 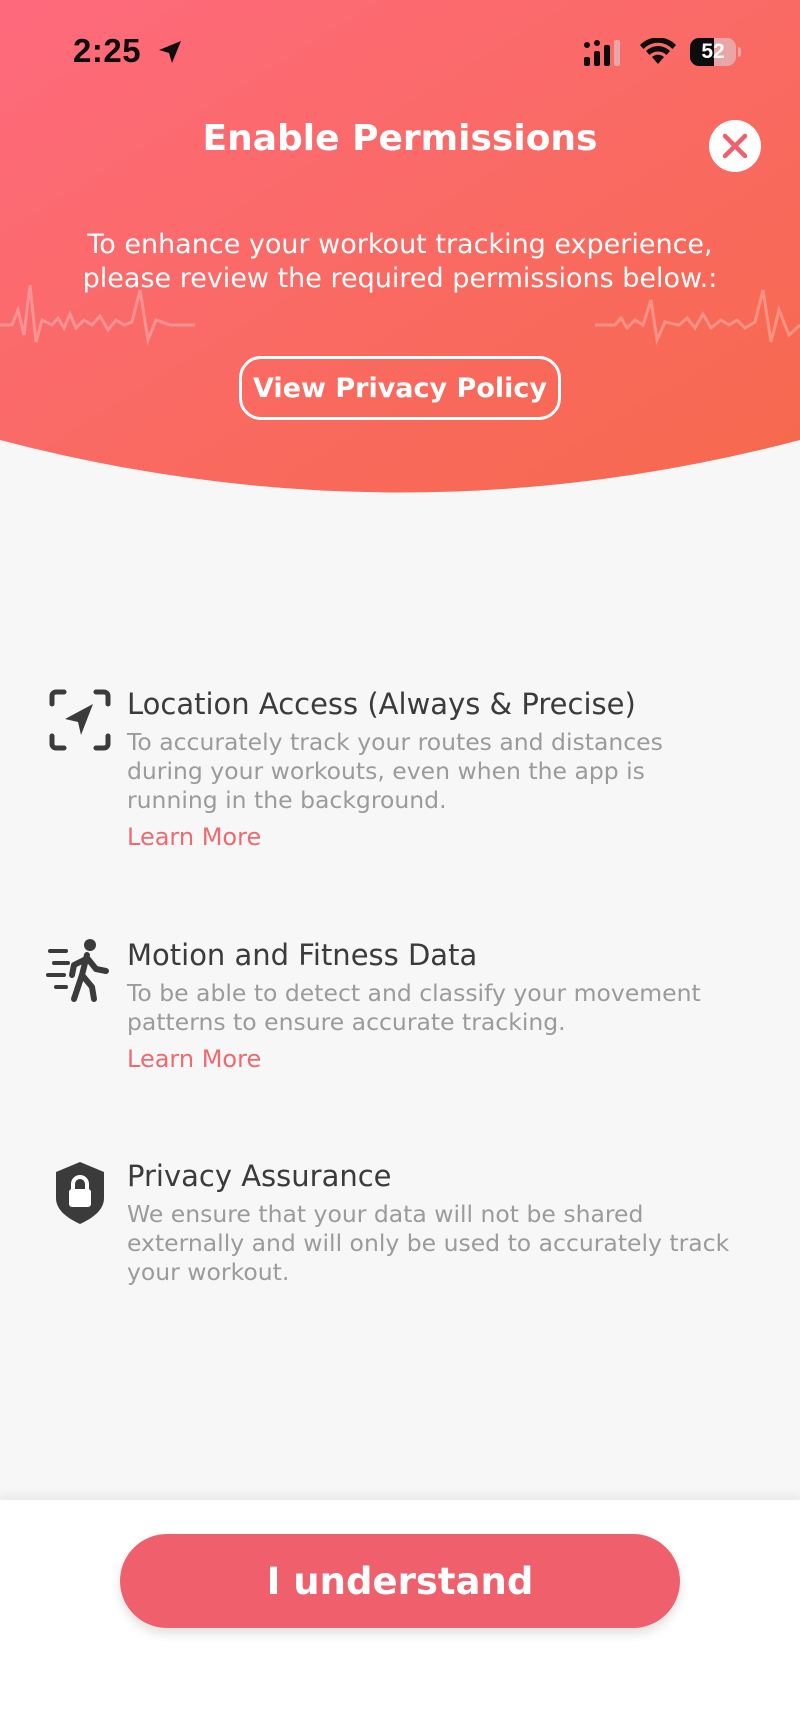 I want to click on bottom-panel: I understand, so click(x=400, y=1615).